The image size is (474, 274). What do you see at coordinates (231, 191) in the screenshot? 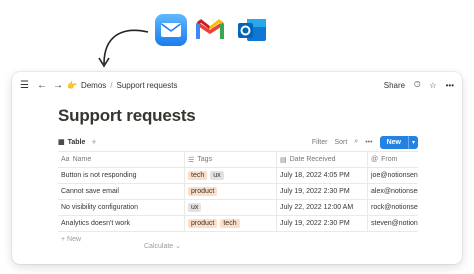
I see `cell-tags: product` at bounding box center [231, 191].